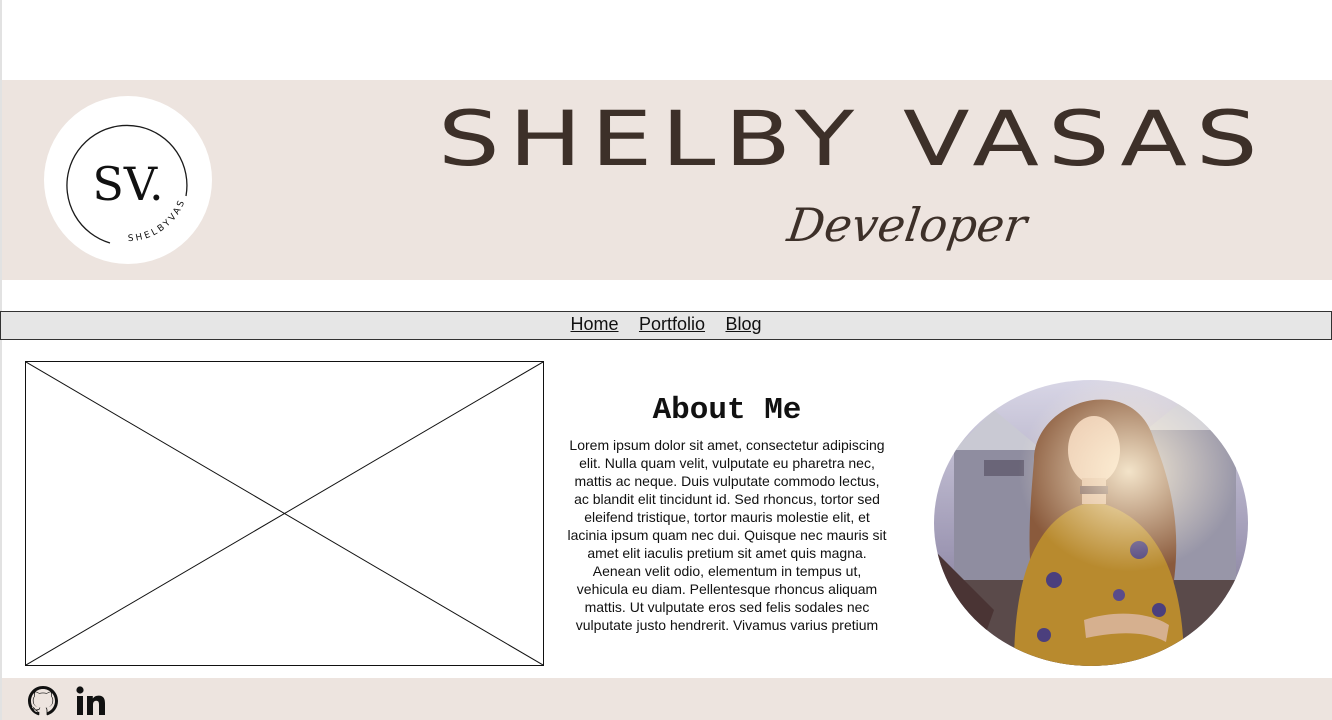  I want to click on profile-photo, so click(1091, 523).